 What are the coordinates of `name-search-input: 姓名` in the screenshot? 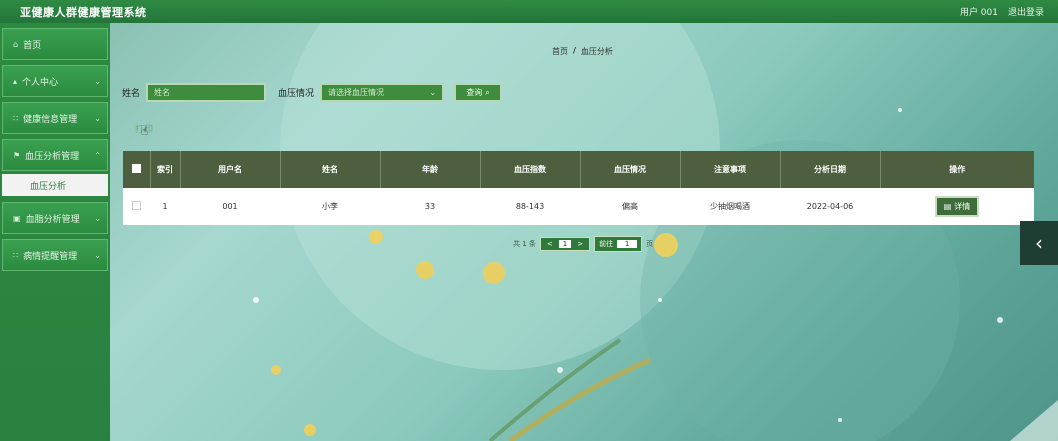 It's located at (206, 92).